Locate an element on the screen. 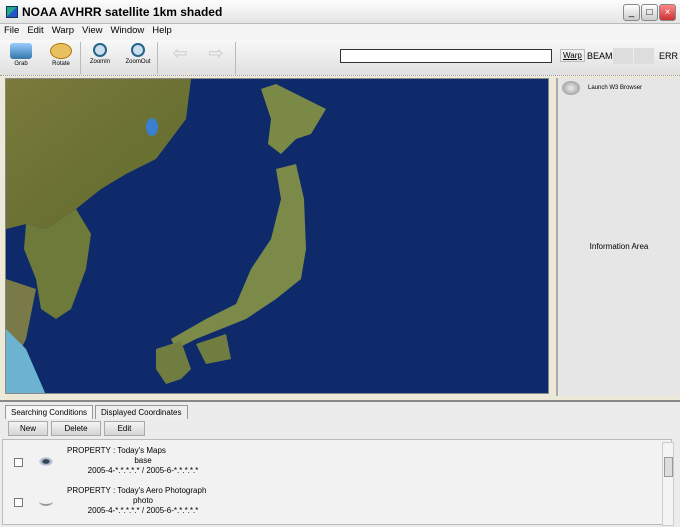  new-button: New is located at coordinates (28, 428).